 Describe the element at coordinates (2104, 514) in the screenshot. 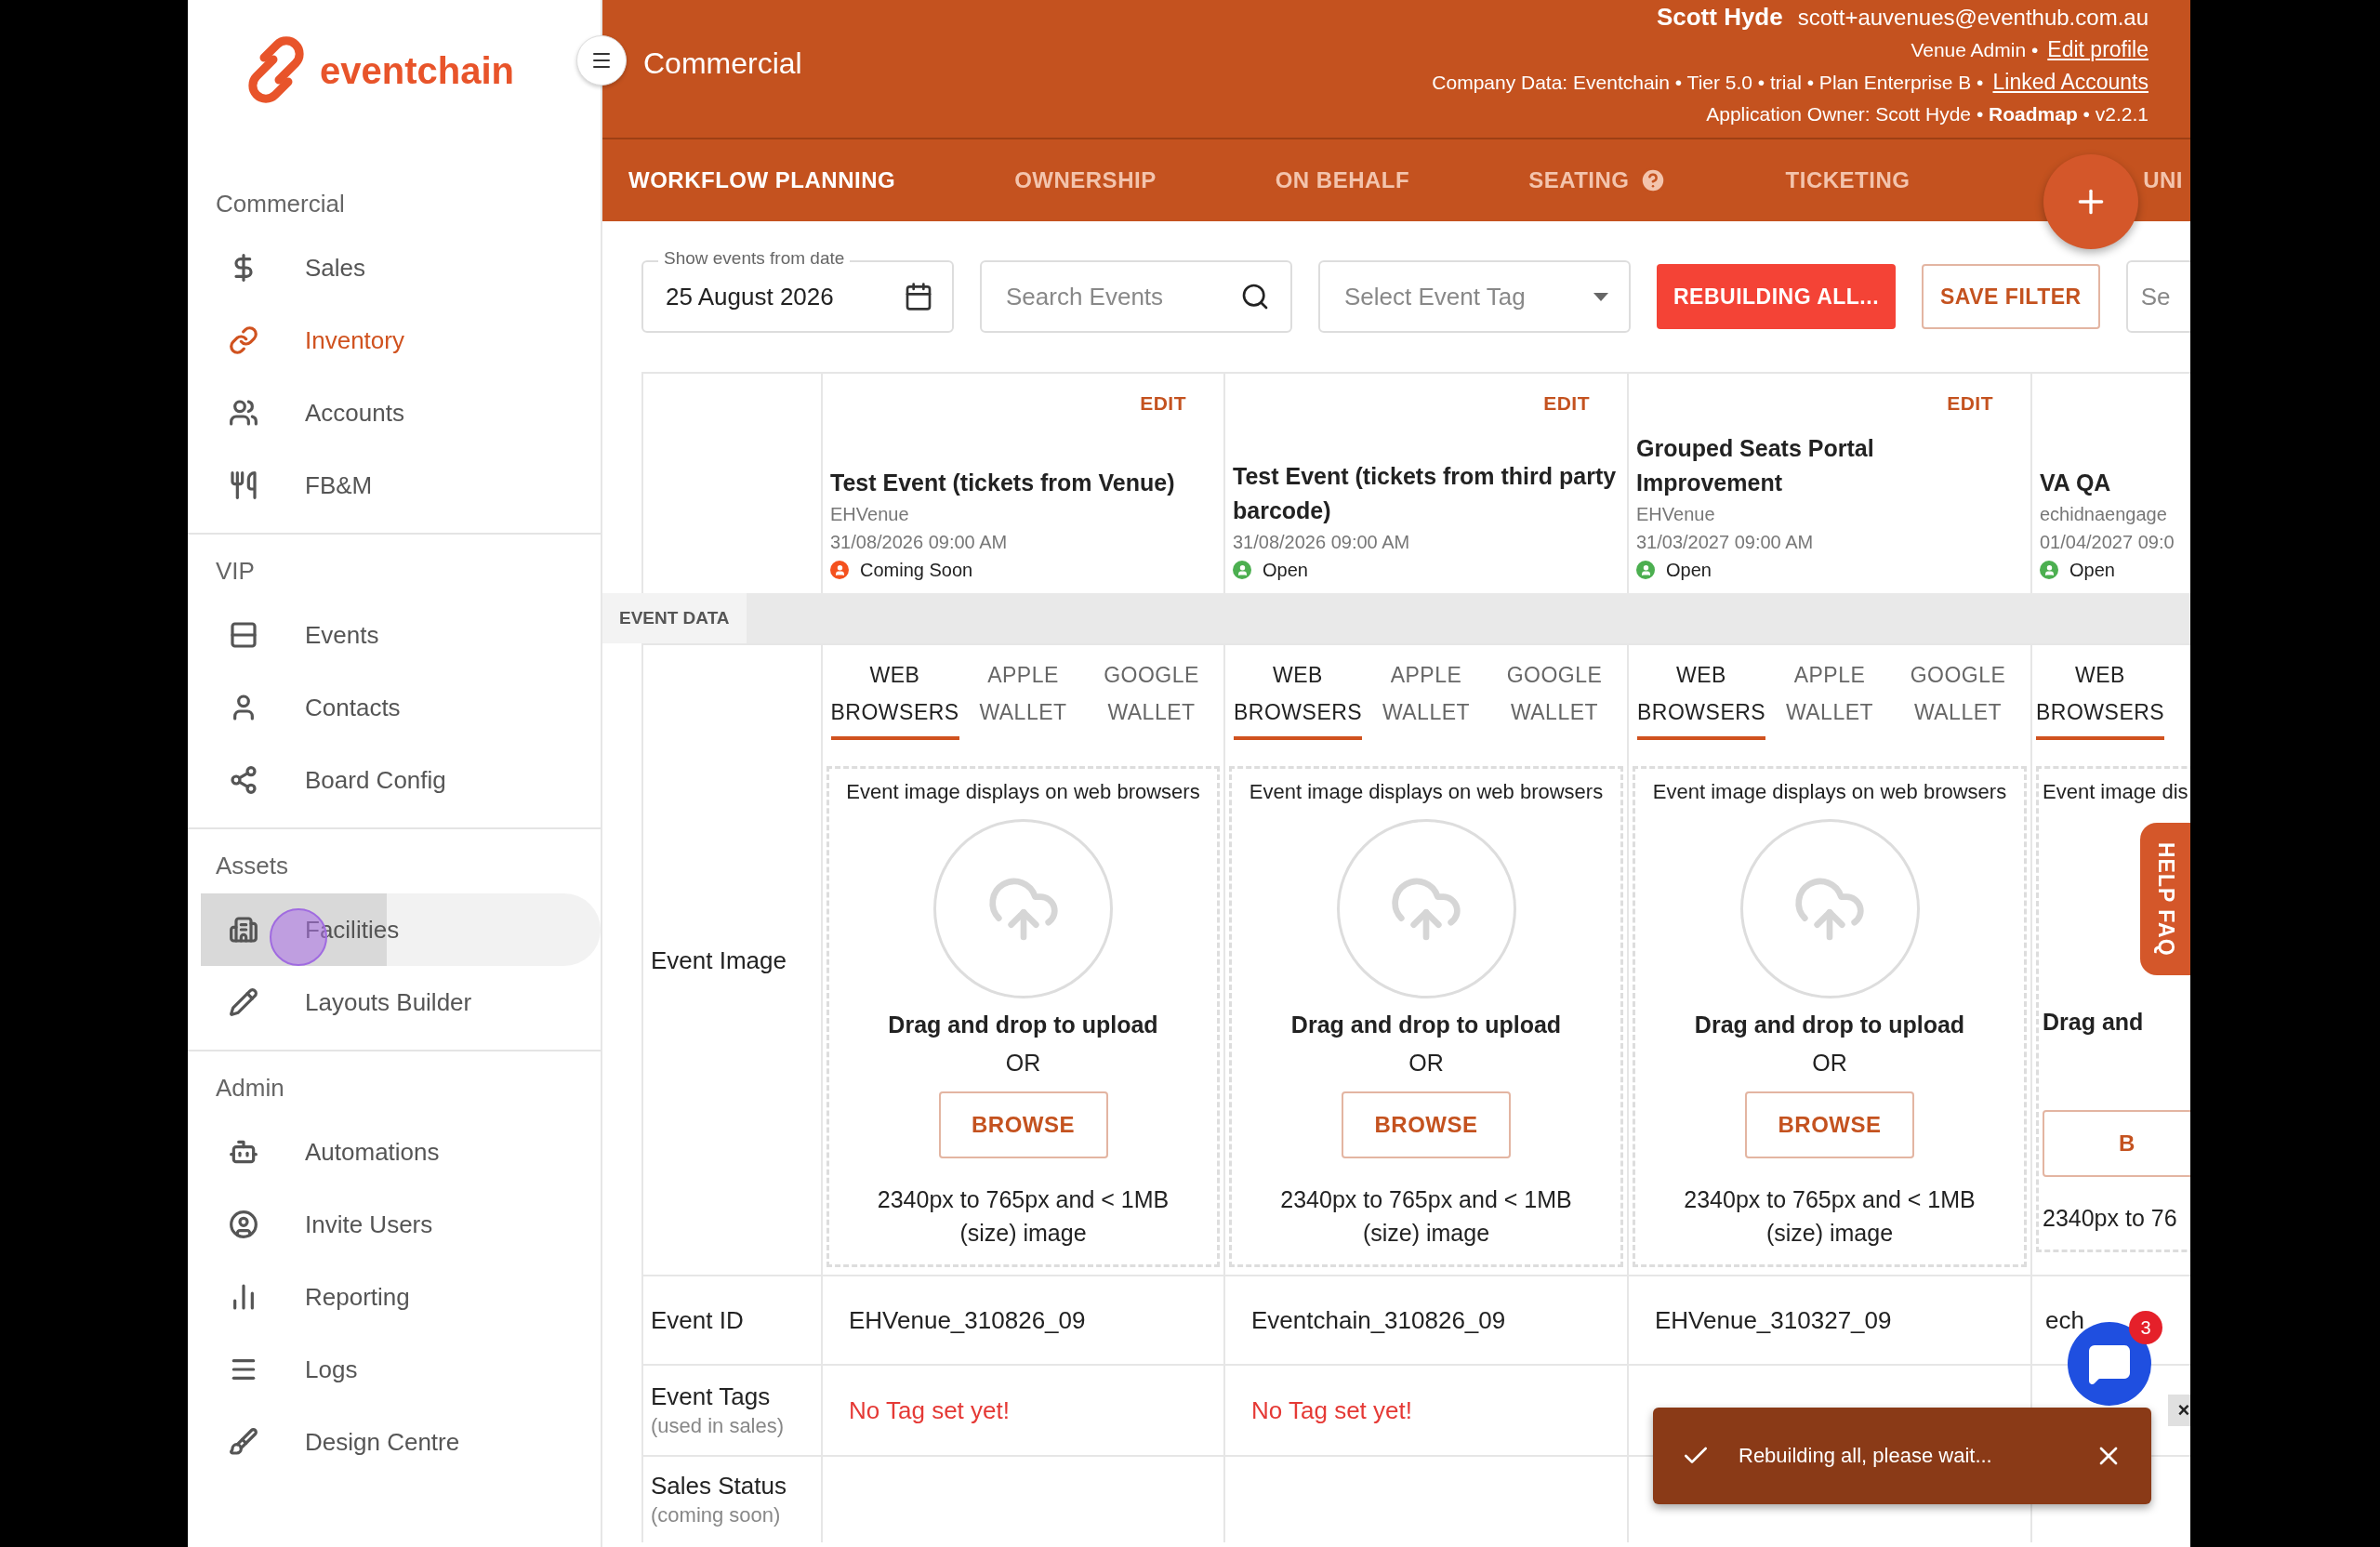

I see `event-venue: echidnaengage` at that location.